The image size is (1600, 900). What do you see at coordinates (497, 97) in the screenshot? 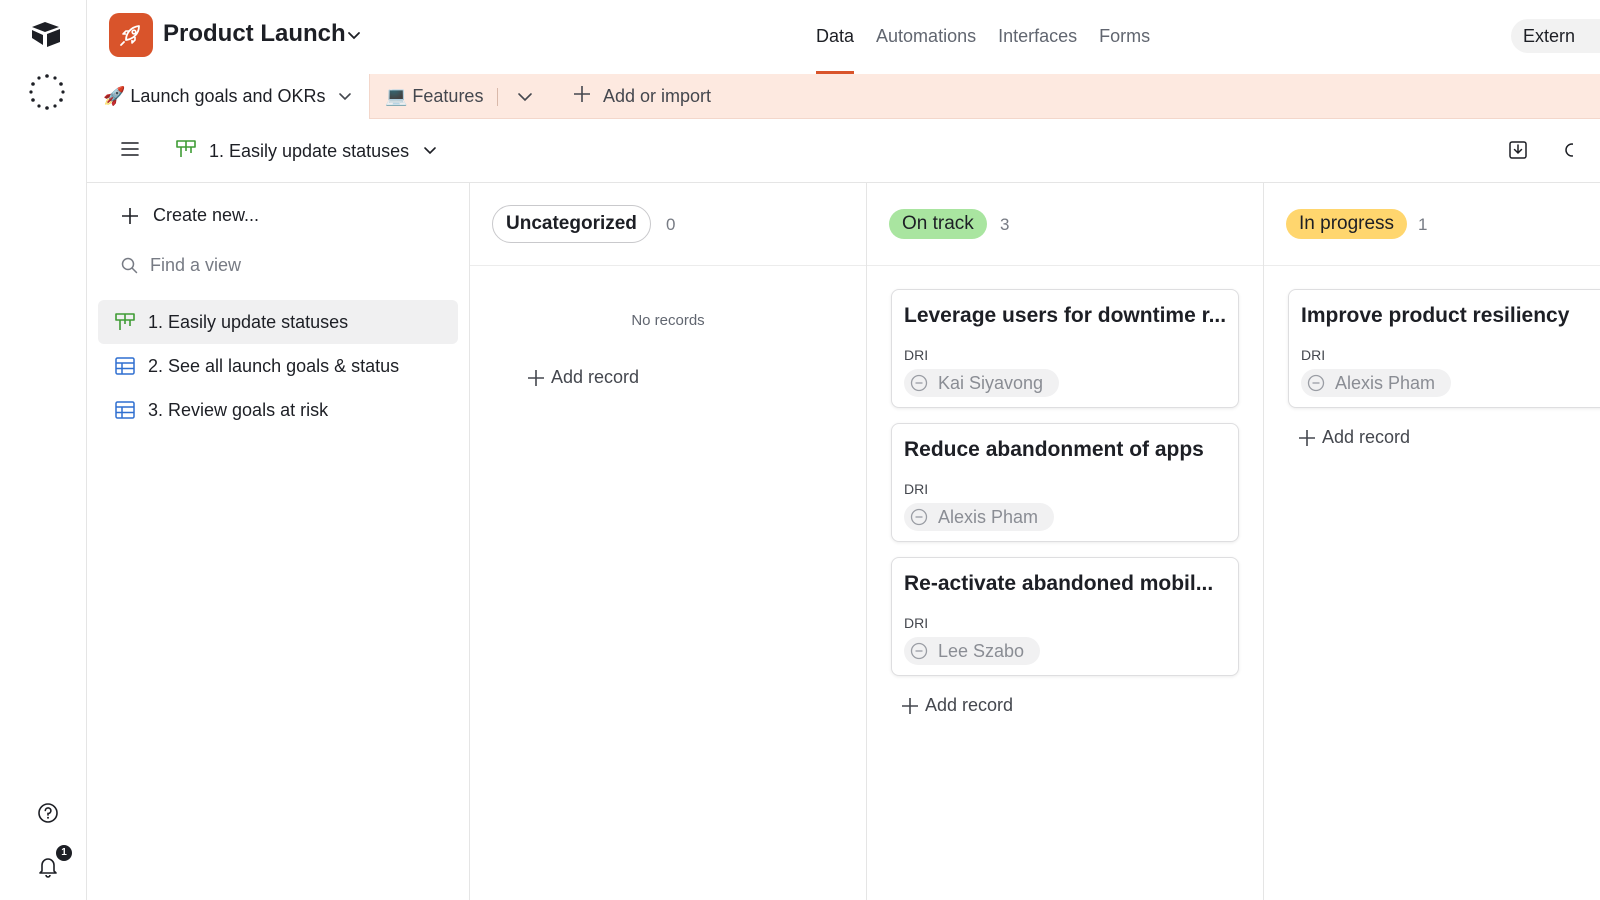
I see `tabs-divider` at bounding box center [497, 97].